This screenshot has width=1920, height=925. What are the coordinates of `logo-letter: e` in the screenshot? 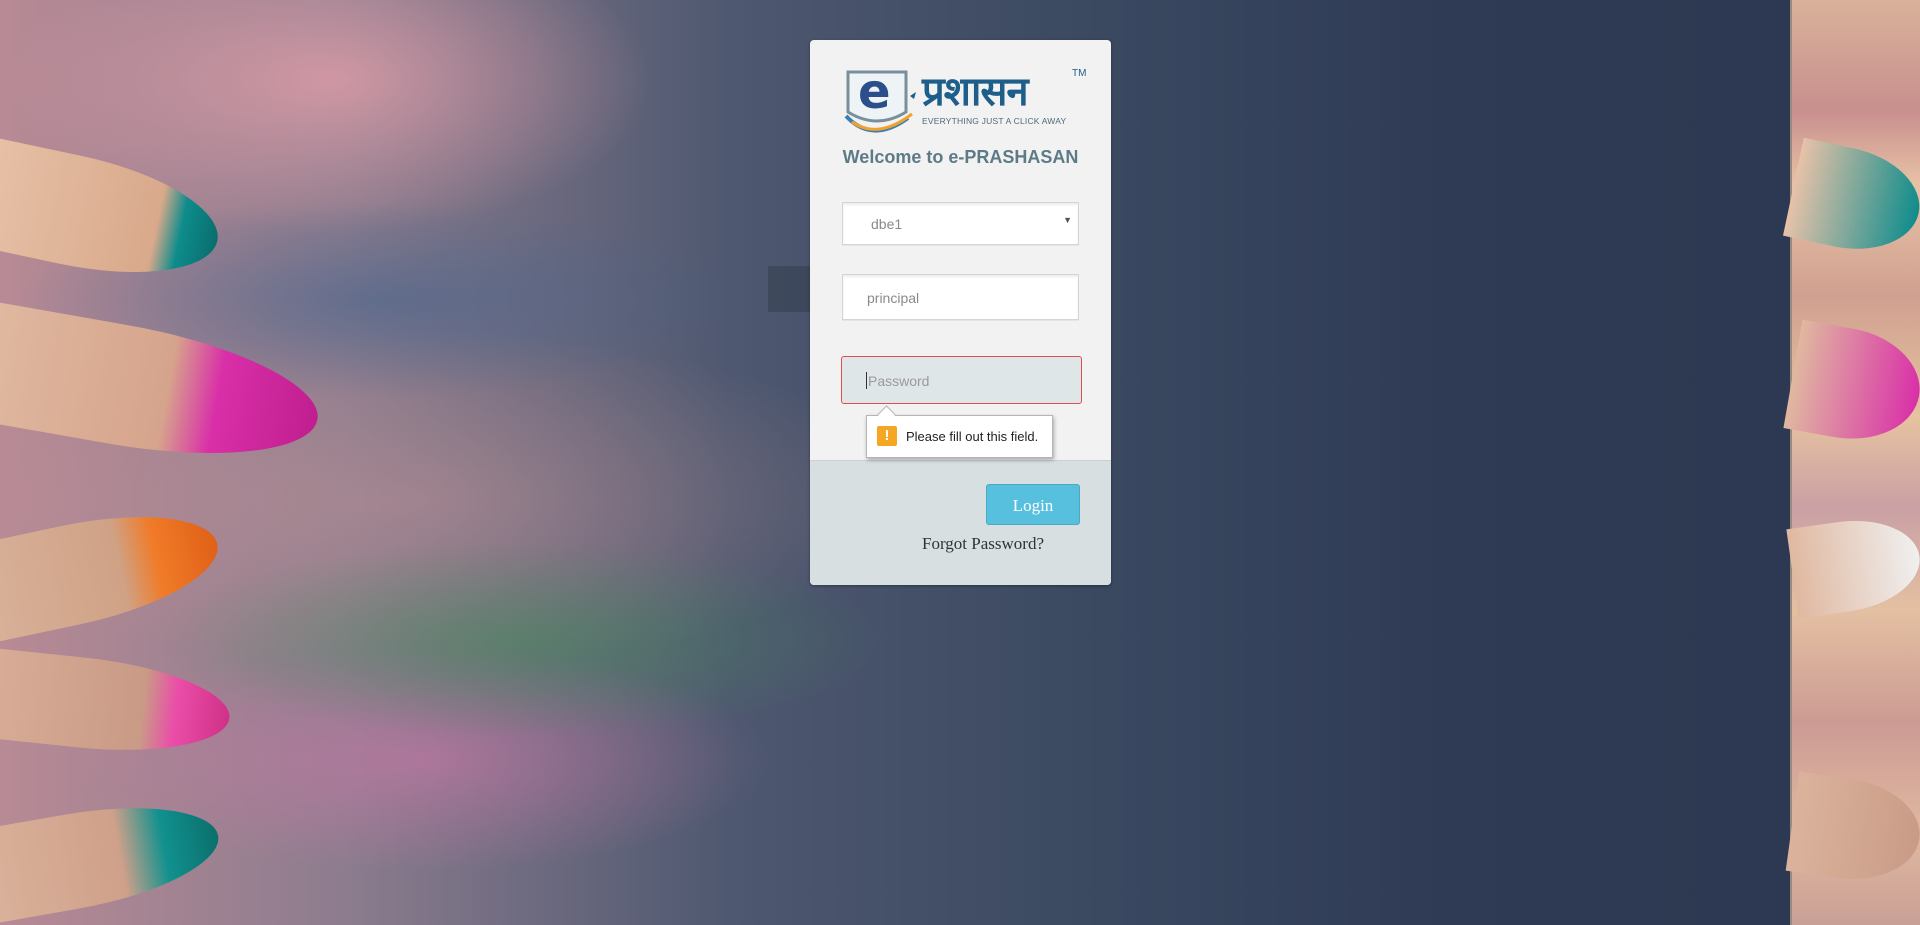 It's located at (874, 92).